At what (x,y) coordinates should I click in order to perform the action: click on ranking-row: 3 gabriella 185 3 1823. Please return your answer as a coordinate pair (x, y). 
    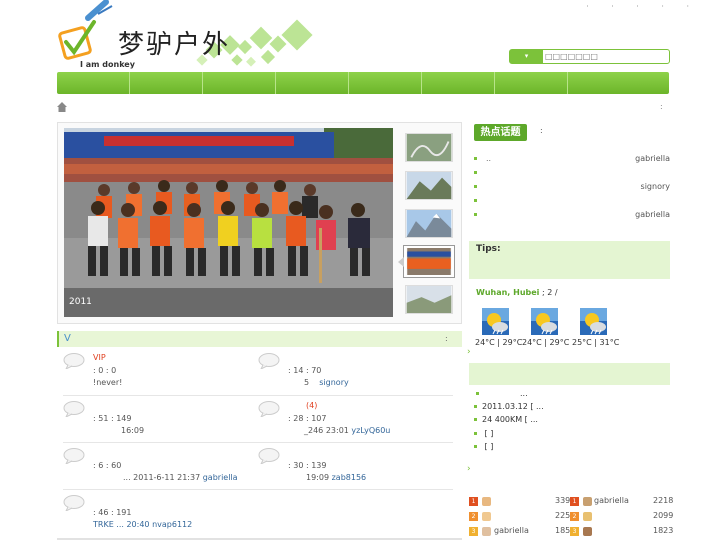
    Looking at the image, I should click on (571, 532).